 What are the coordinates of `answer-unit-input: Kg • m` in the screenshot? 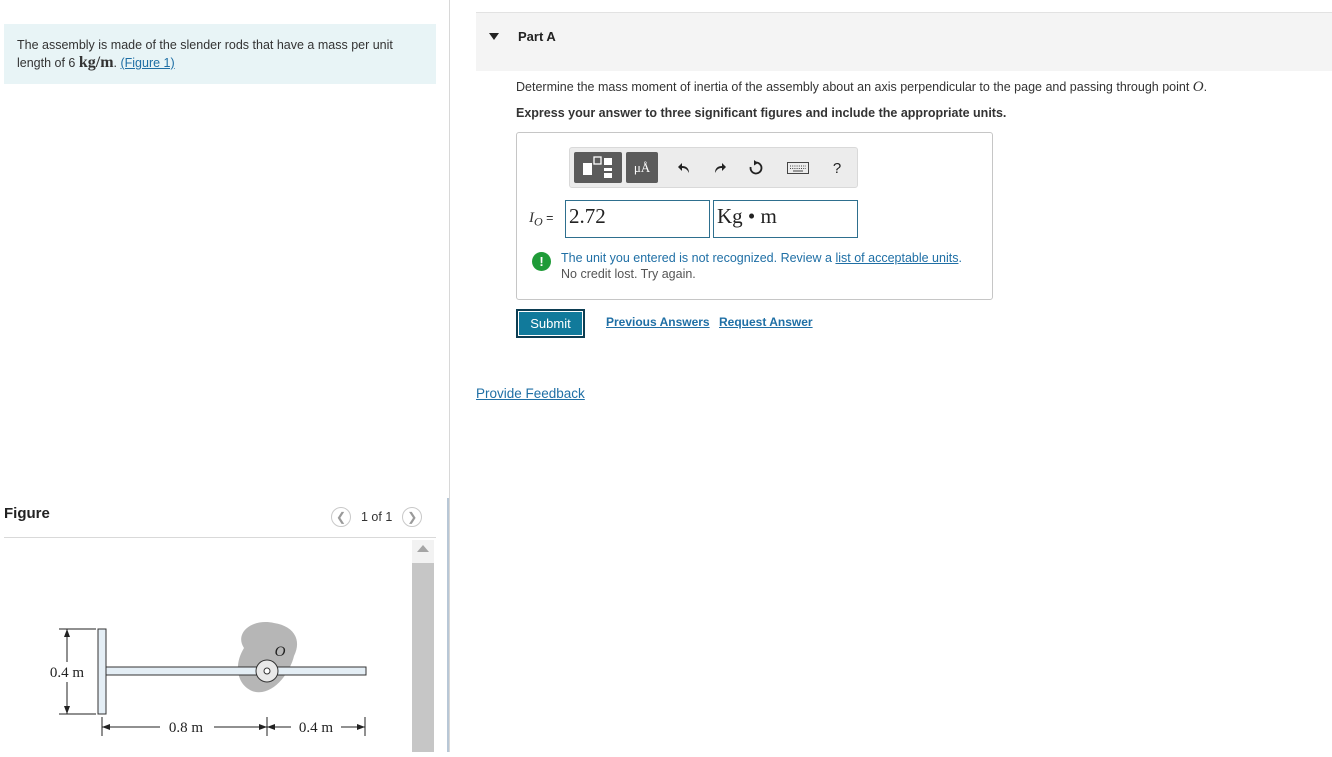 It's located at (785, 219).